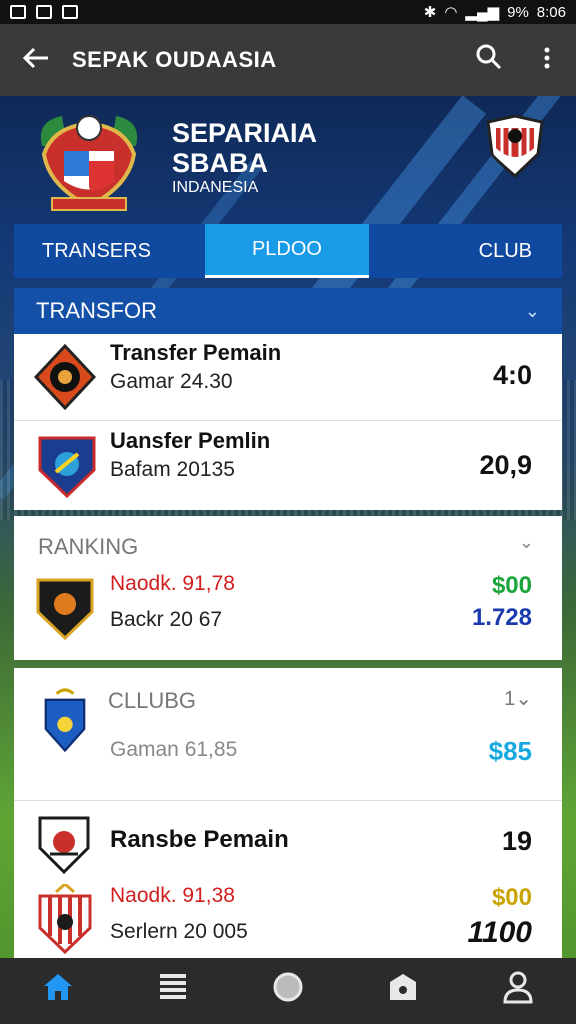 The height and width of the screenshot is (1024, 576). Describe the element at coordinates (172, 469) in the screenshot. I see `transfer-subtitle: Bafam 20135` at that location.